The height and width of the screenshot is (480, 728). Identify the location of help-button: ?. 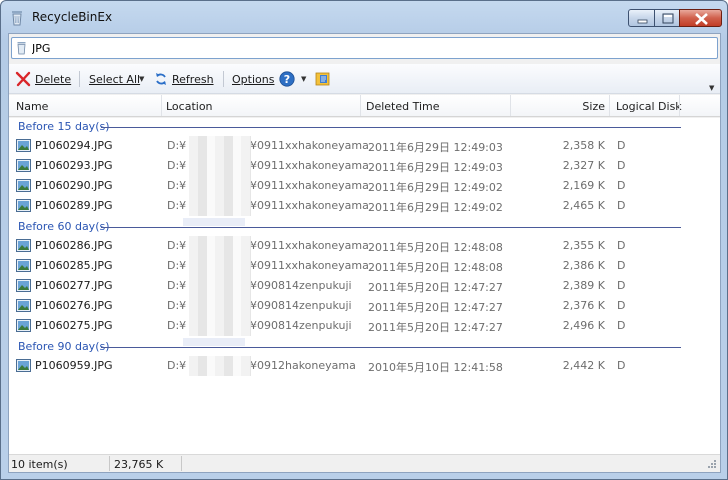
(287, 79).